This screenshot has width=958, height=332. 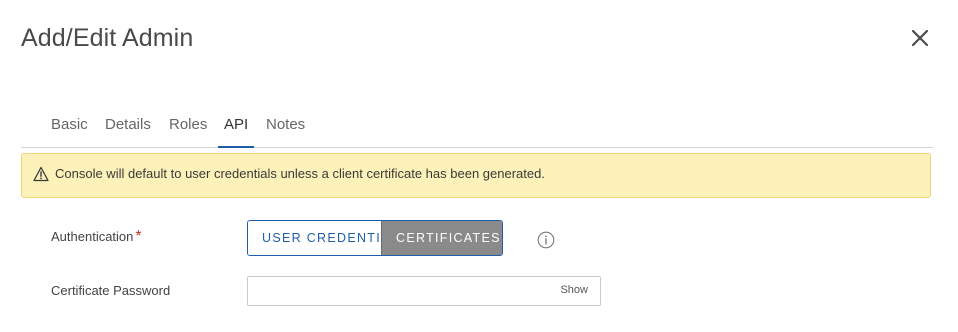 I want to click on certificate-password-input, so click(x=406, y=292).